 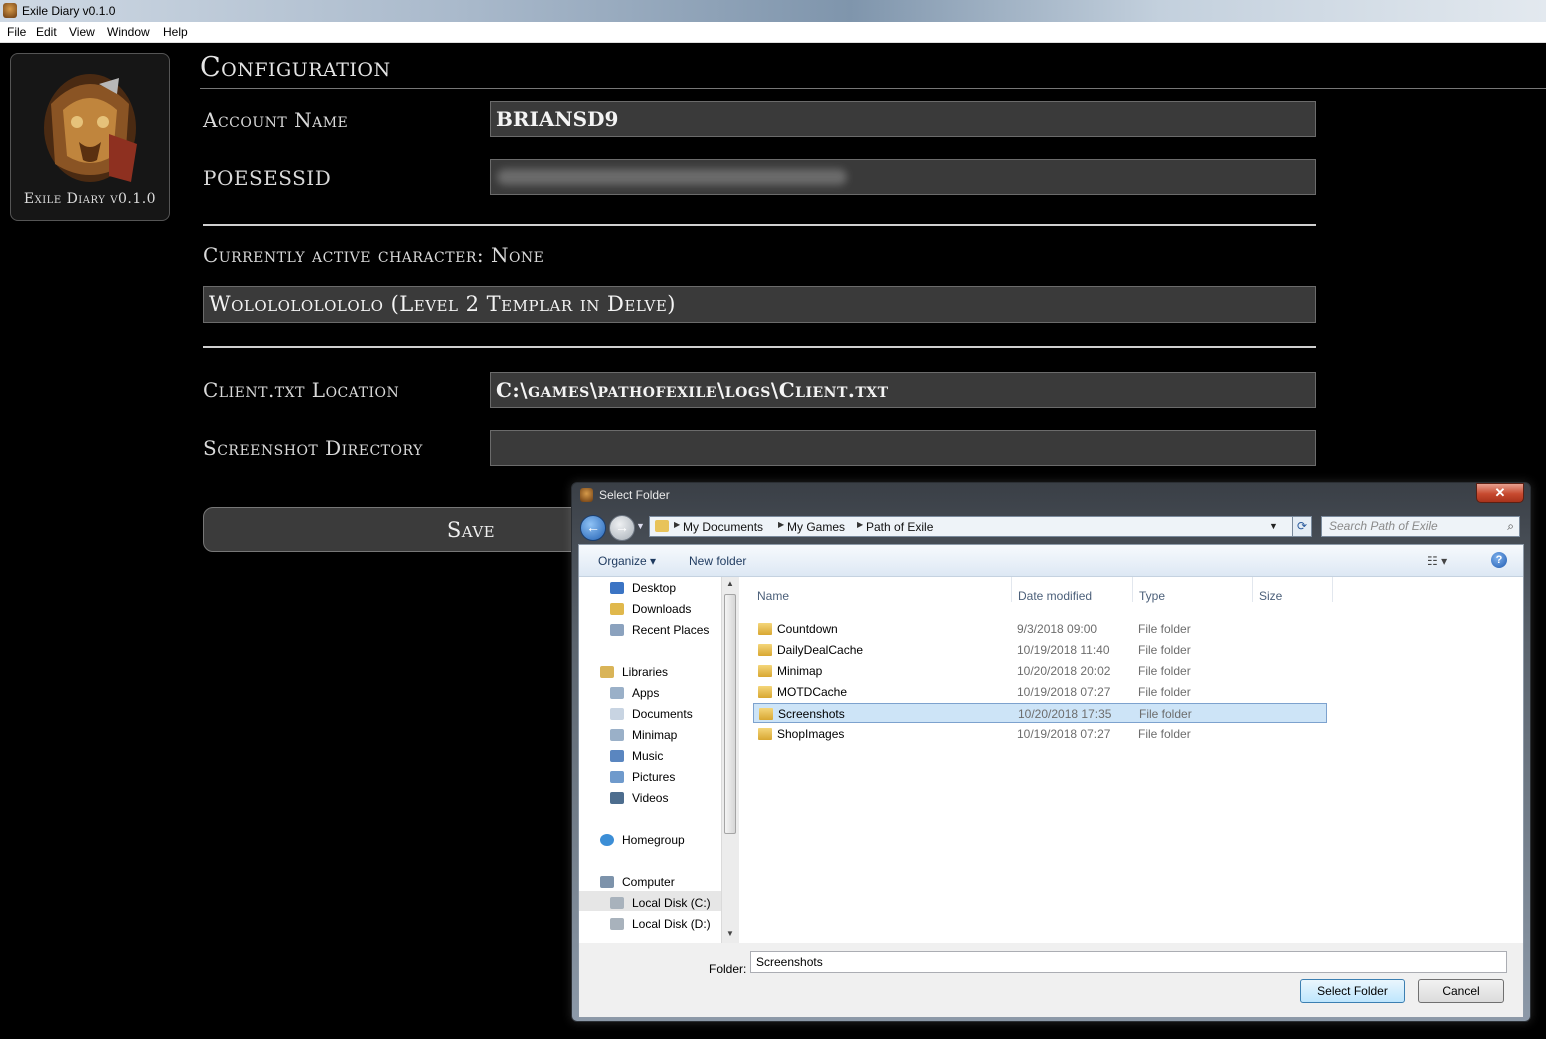 I want to click on column-header-name: Name, so click(x=773, y=596).